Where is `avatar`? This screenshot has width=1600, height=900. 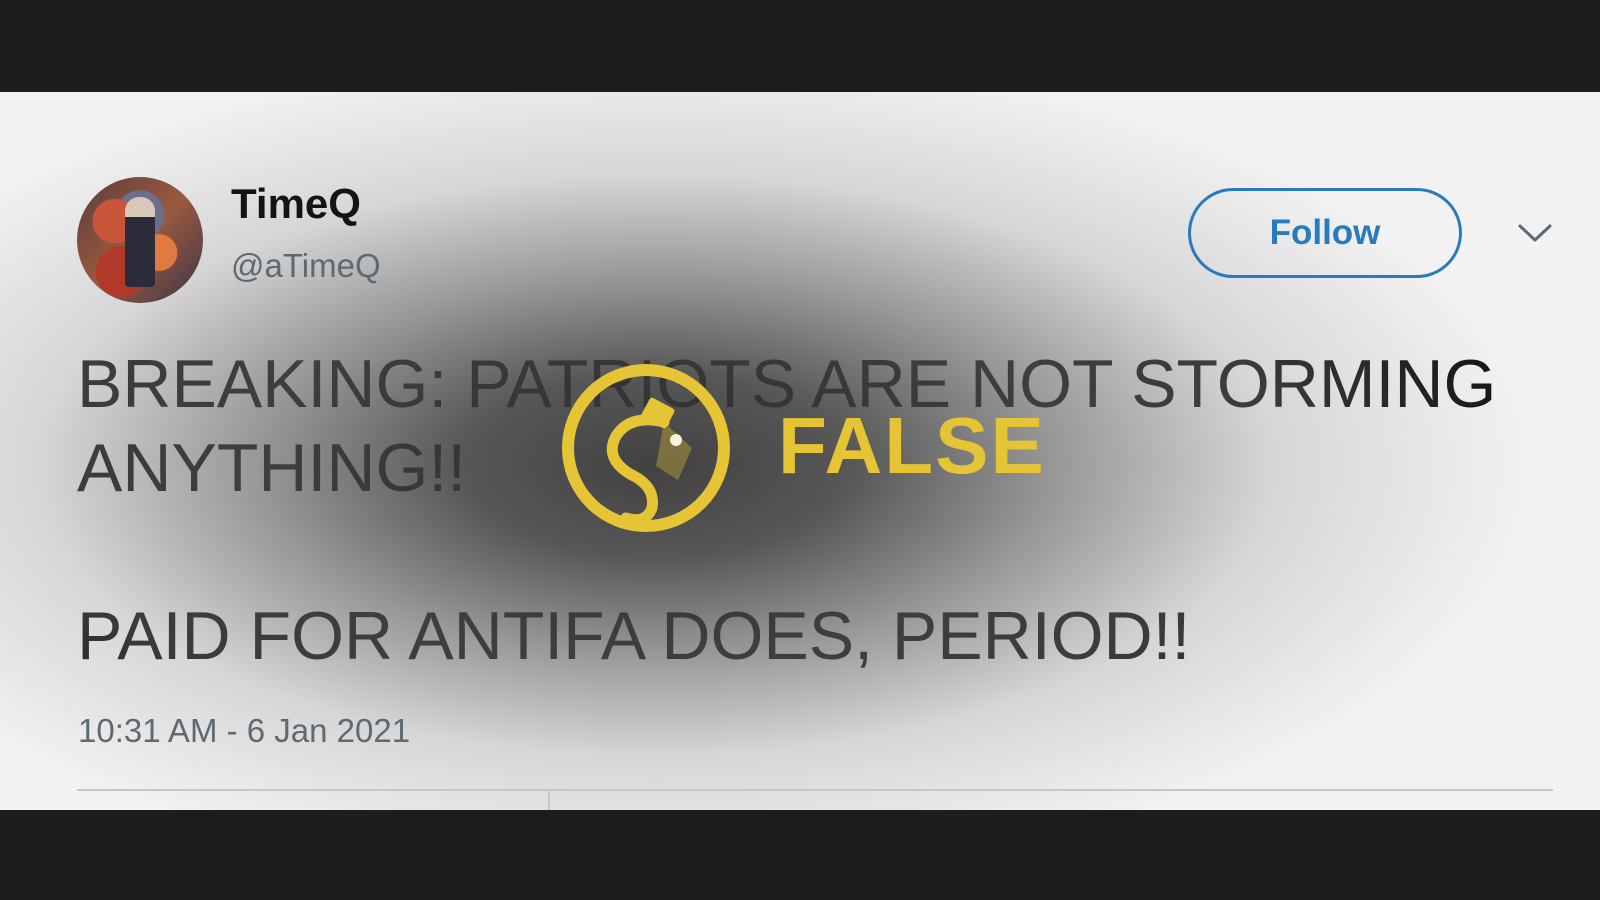
avatar is located at coordinates (140, 240).